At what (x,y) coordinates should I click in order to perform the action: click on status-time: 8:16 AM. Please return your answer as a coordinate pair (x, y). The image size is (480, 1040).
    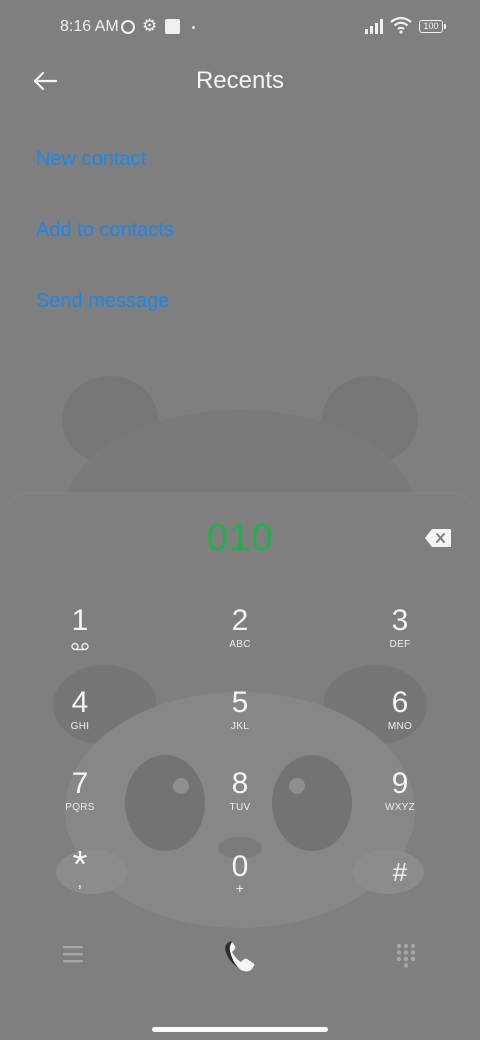
    Looking at the image, I should click on (89, 26).